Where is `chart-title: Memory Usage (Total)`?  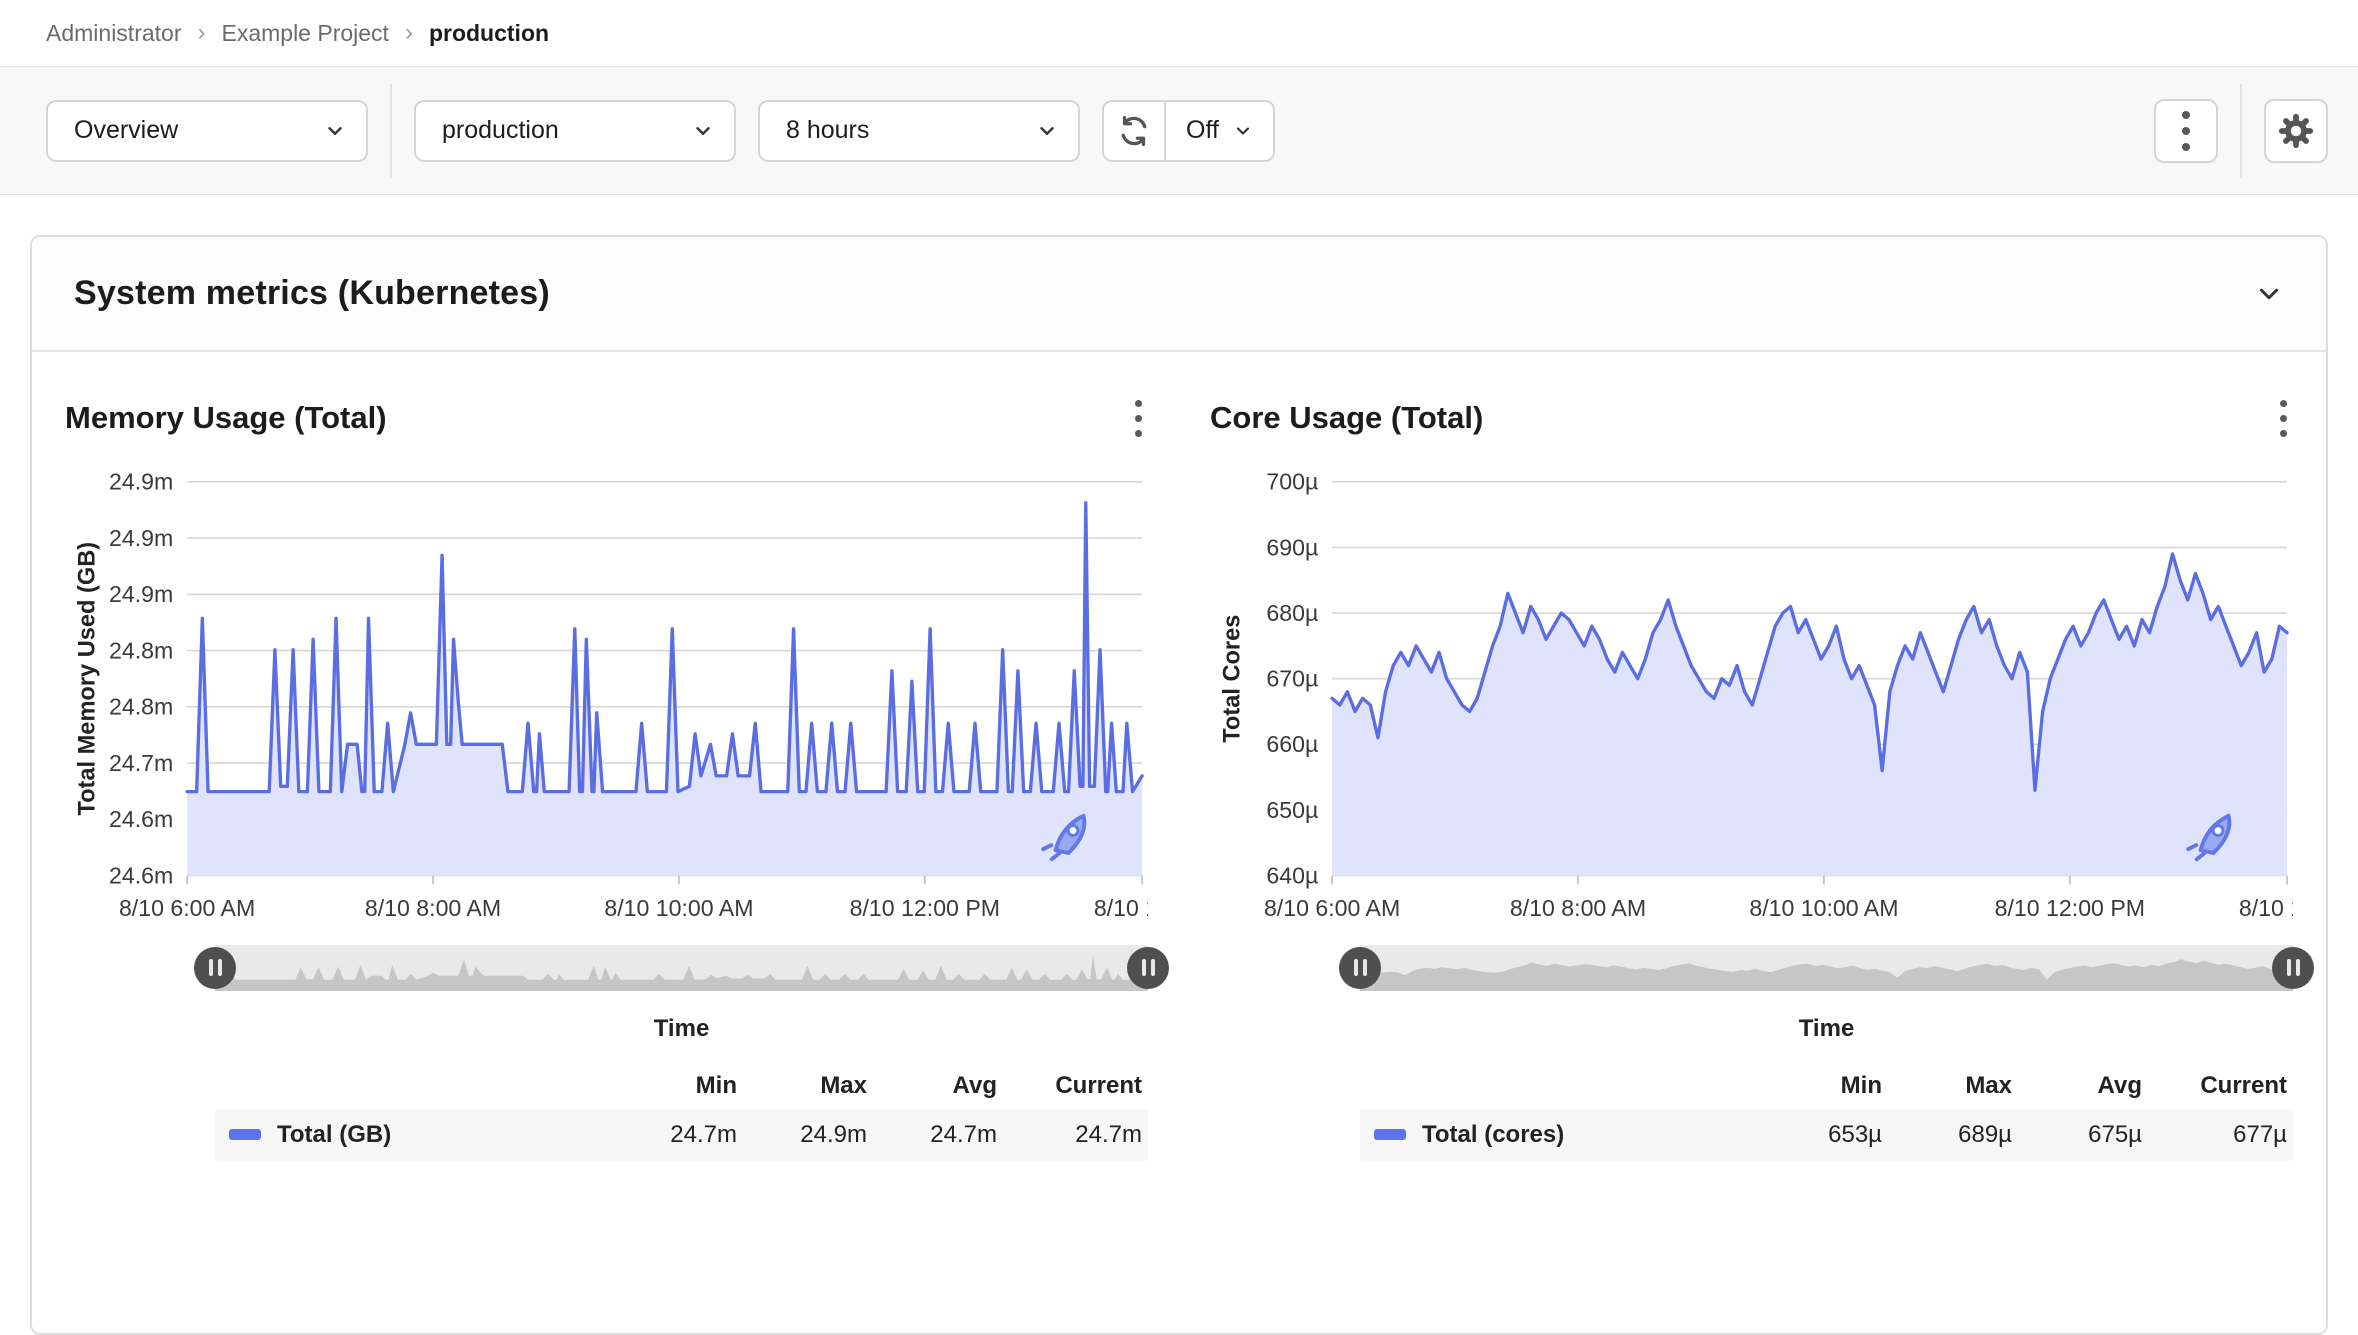 chart-title: Memory Usage (Total) is located at coordinates (226, 417).